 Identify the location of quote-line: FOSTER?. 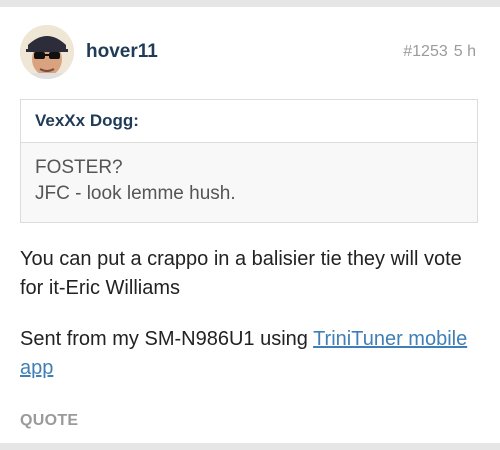
(79, 167).